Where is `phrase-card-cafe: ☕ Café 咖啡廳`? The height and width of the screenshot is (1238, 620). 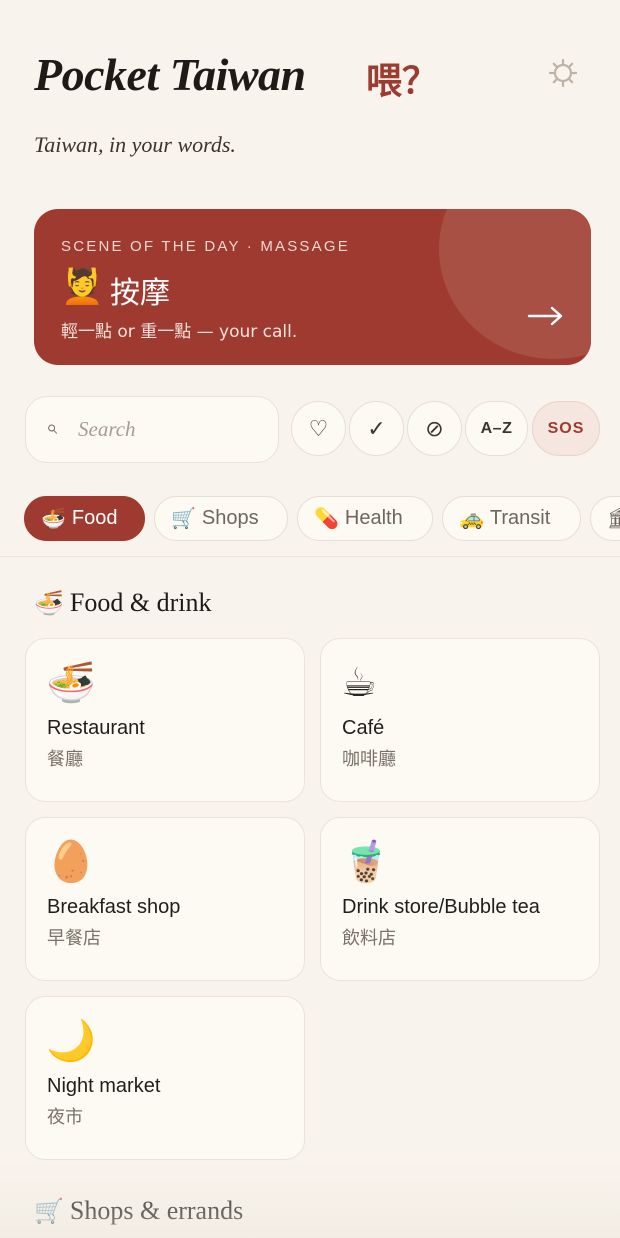
phrase-card-cafe: ☕ Café 咖啡廳 is located at coordinates (460, 720).